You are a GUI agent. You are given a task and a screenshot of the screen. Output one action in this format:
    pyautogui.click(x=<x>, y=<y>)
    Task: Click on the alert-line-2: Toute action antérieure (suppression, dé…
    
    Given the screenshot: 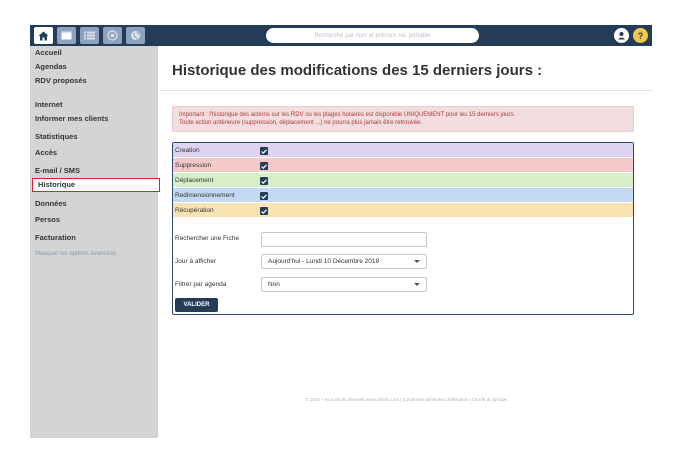 What is the action you would take?
    pyautogui.click(x=301, y=123)
    